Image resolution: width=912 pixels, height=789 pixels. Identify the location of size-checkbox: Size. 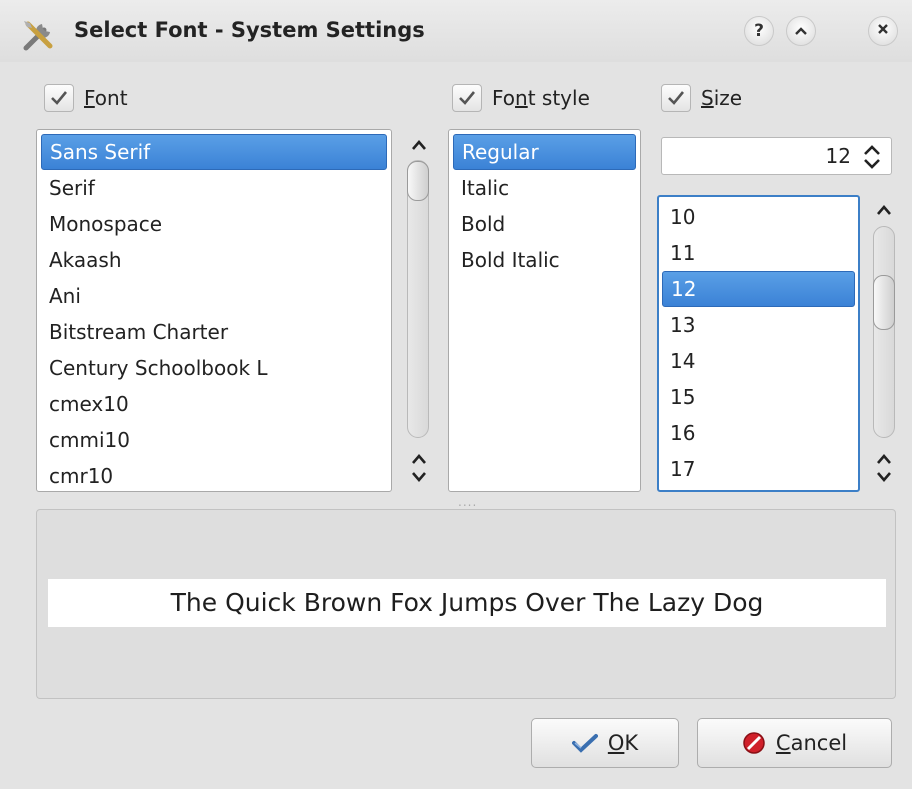
(701, 98).